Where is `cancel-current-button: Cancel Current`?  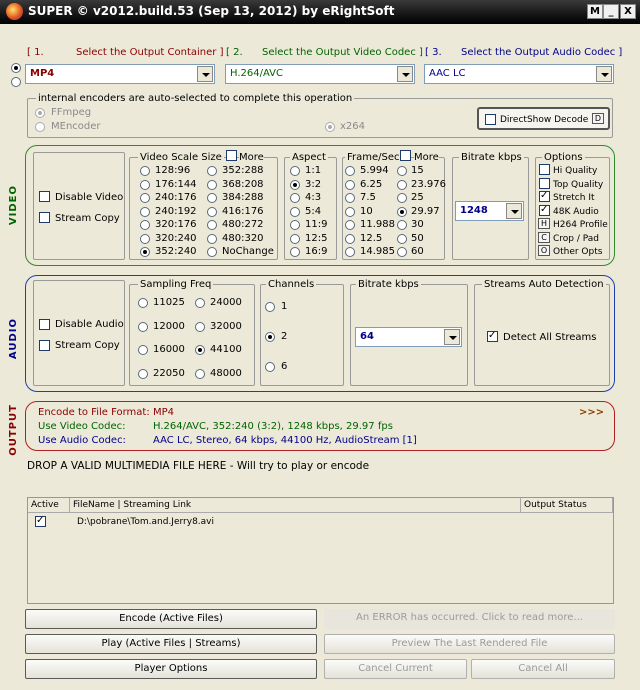 cancel-current-button: Cancel Current is located at coordinates (395, 669).